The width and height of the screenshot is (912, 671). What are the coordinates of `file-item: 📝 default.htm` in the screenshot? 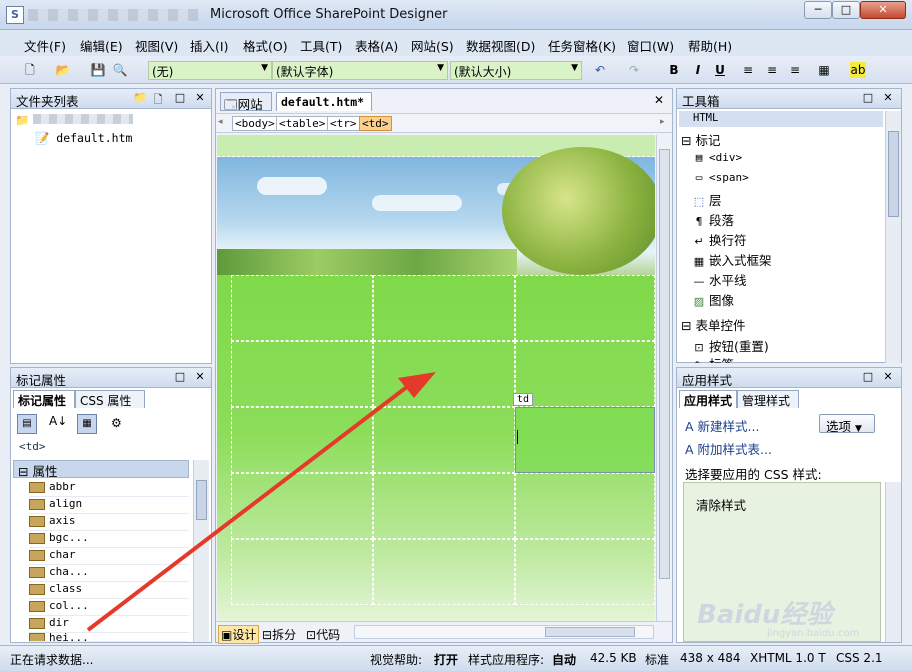 It's located at (83, 138).